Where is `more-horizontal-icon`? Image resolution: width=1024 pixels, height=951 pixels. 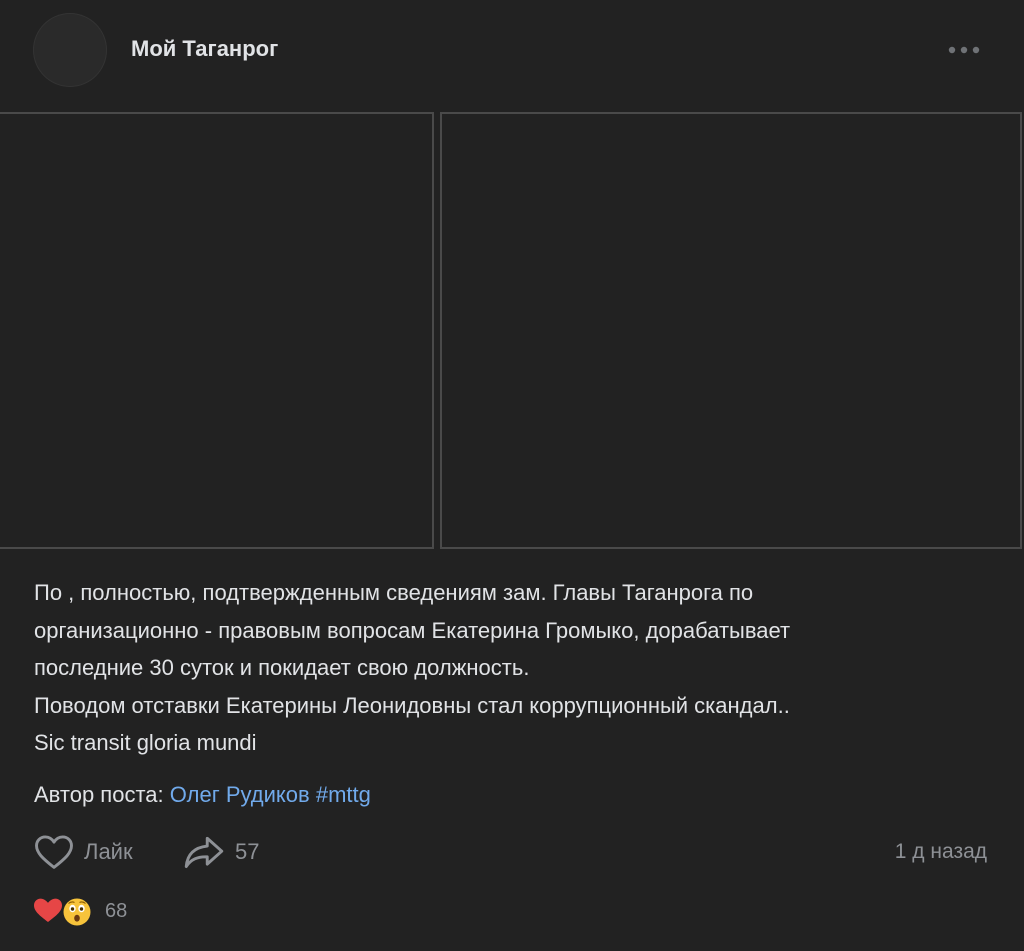 more-horizontal-icon is located at coordinates (964, 50).